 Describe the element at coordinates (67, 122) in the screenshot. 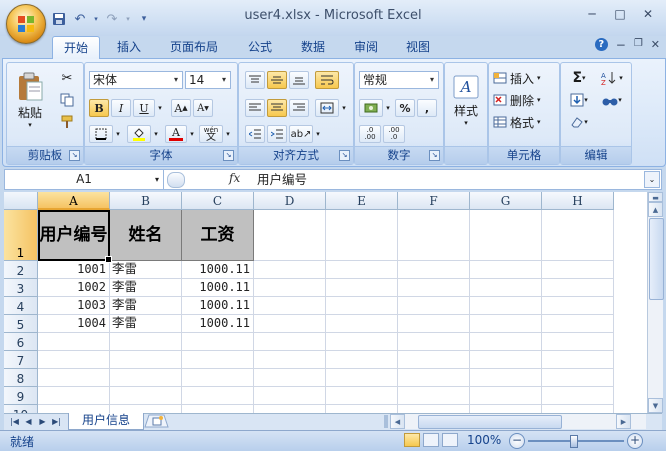

I see `format-painter-icon` at that location.